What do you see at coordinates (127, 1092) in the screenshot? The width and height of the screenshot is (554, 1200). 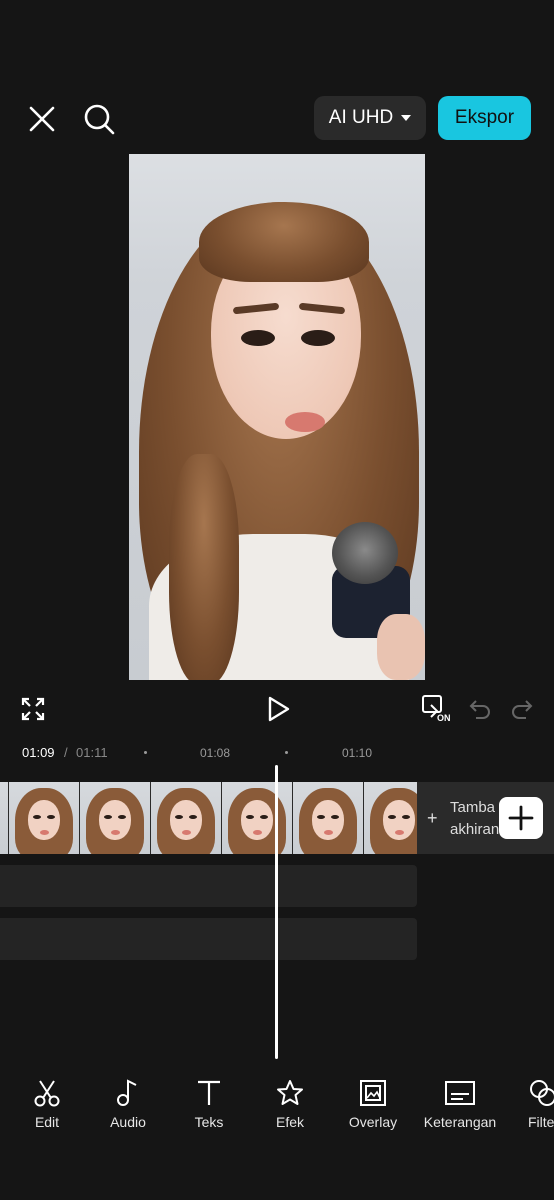 I see `music-note-icon` at bounding box center [127, 1092].